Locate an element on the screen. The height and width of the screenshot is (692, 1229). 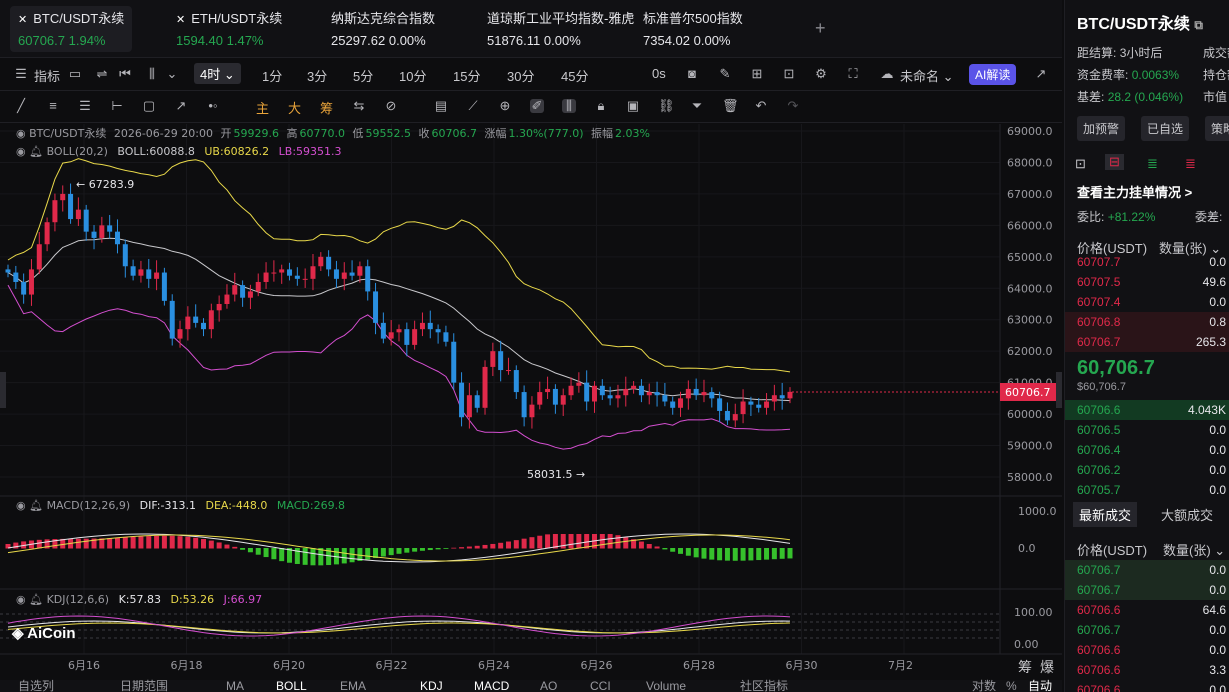
camera-icon: ◙ is located at coordinates (692, 74).